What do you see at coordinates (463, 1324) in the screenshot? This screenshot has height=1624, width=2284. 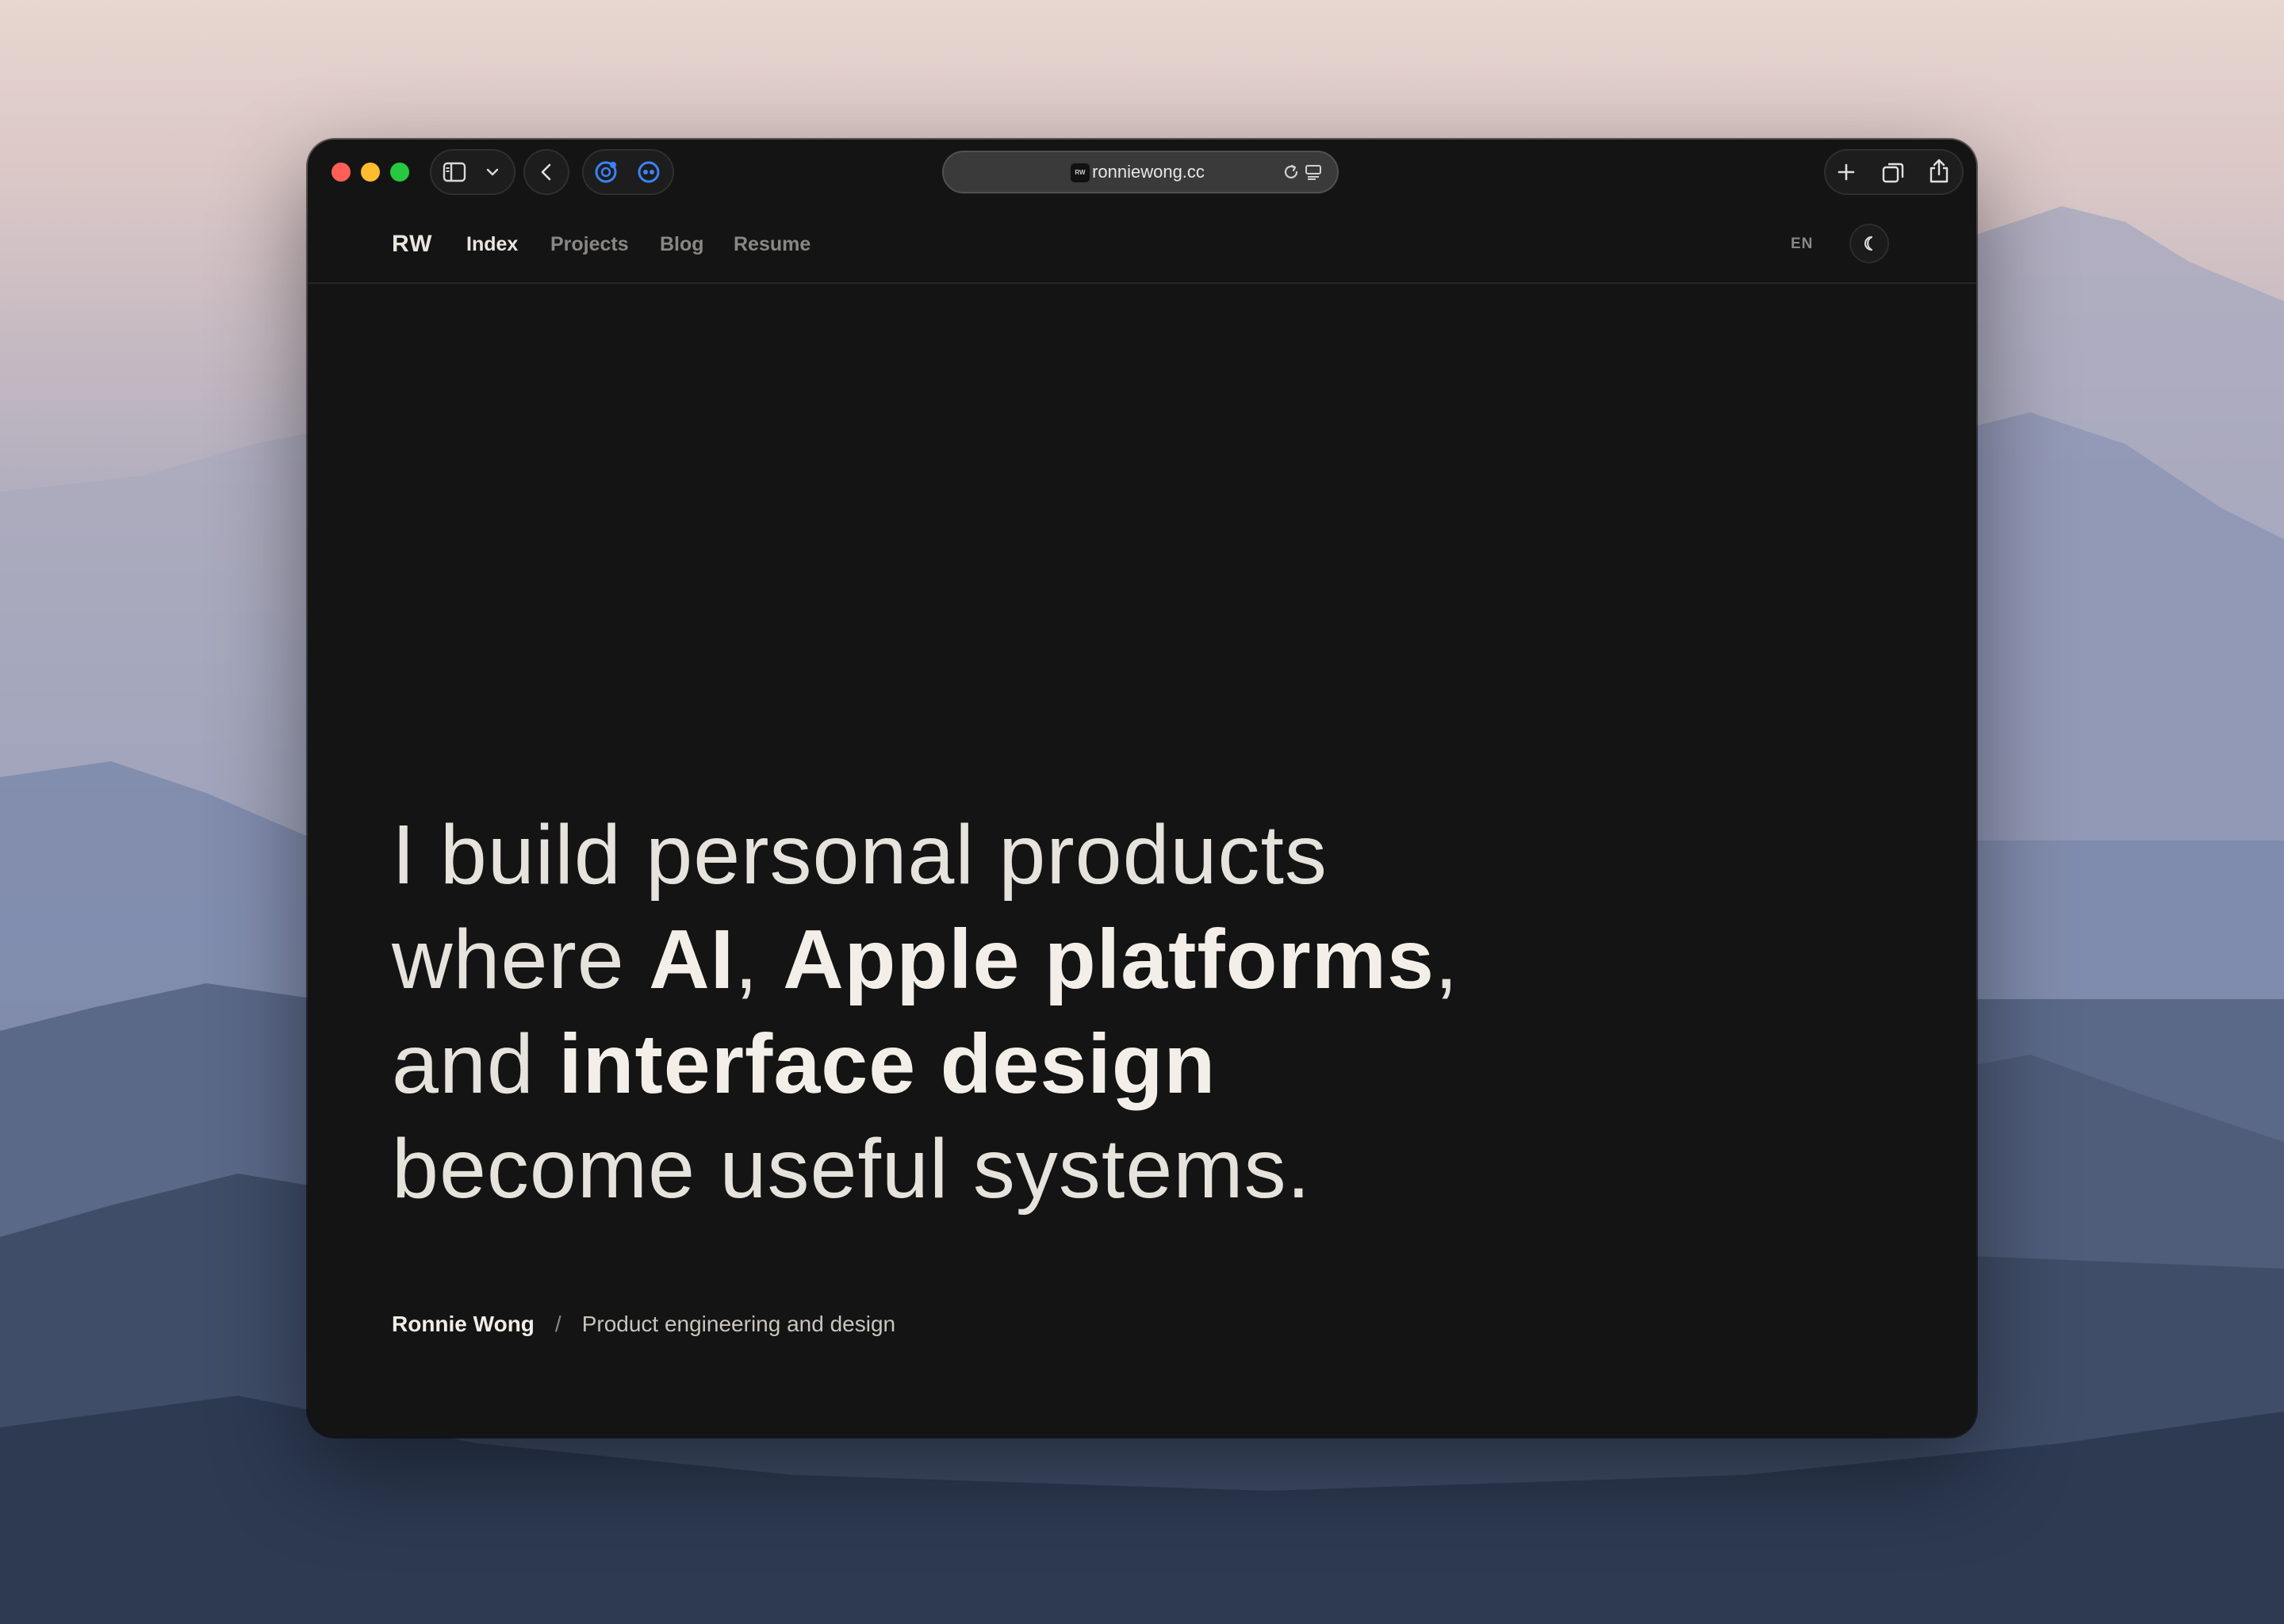 I see `author-name: Ronnie Wong` at bounding box center [463, 1324].